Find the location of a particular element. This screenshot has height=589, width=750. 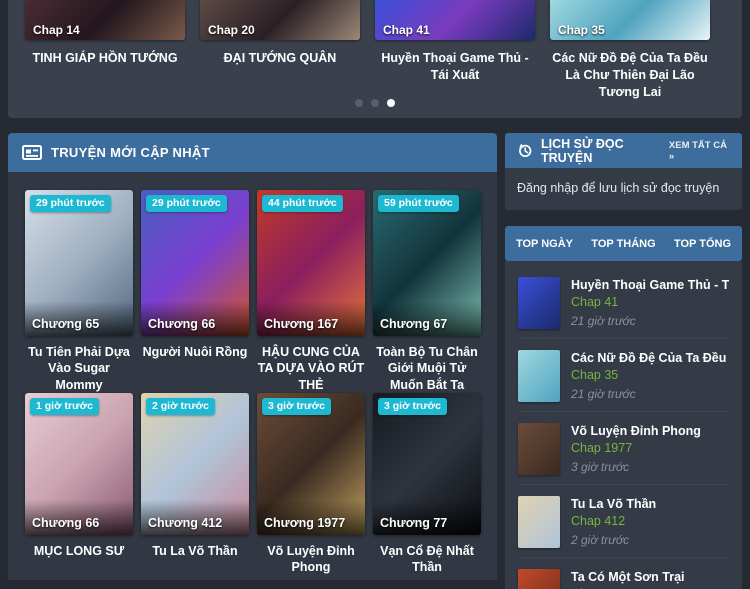

top-ranking-tabs: TOP NGÀY TOP THÁNG TOP TỔNG is located at coordinates (623, 243).